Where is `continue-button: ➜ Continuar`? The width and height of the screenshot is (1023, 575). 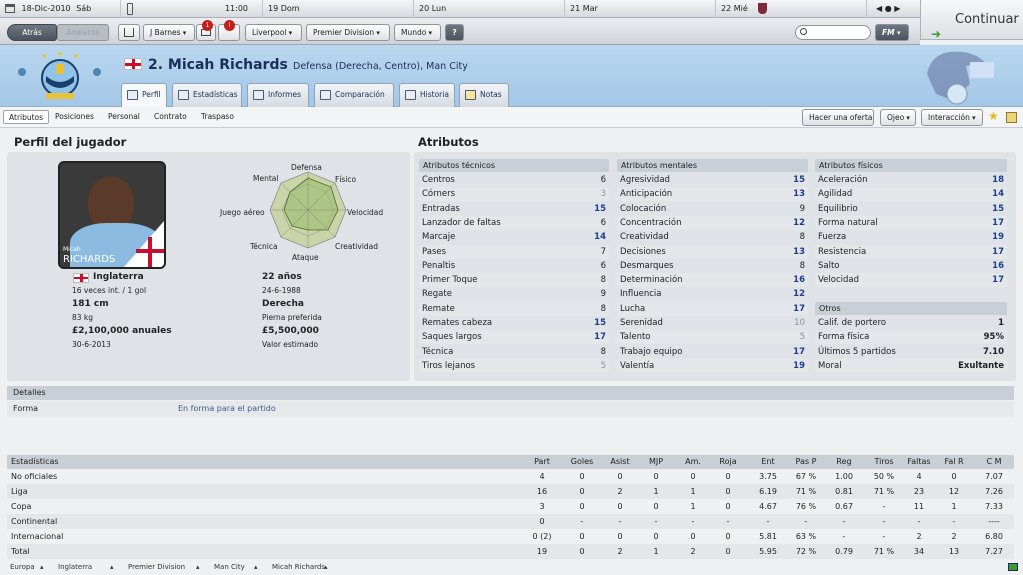
continue-button: ➜ Continuar is located at coordinates (971, 20).